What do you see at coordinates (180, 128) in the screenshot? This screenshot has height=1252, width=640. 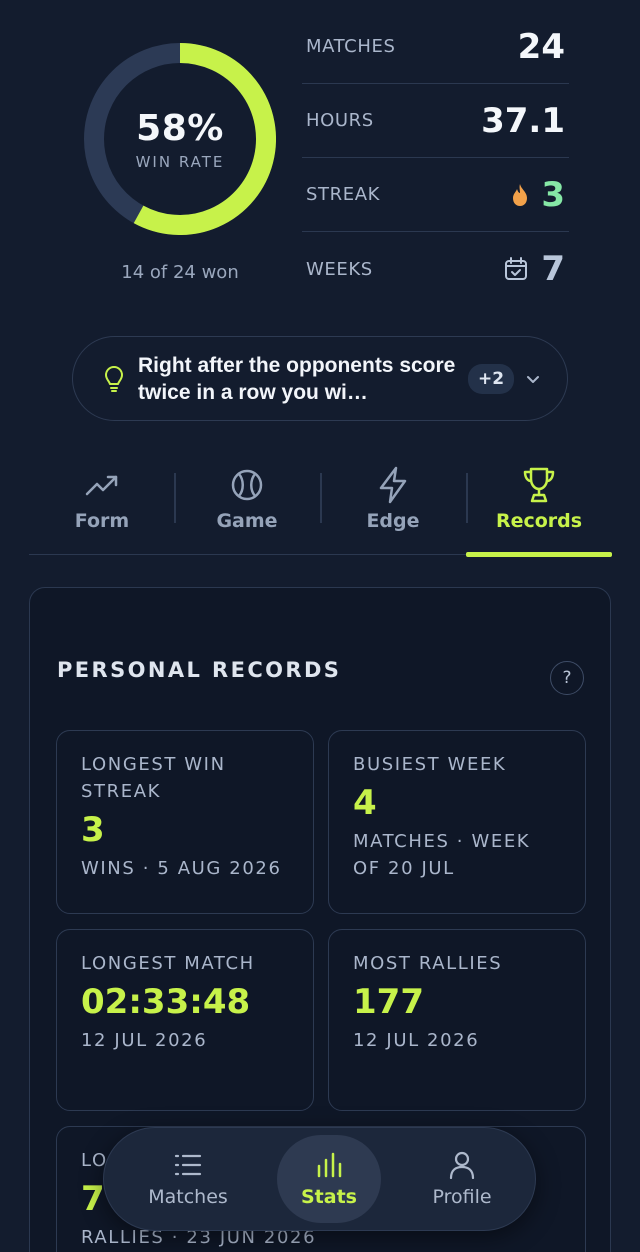 I see `win-rate-value: 58%` at bounding box center [180, 128].